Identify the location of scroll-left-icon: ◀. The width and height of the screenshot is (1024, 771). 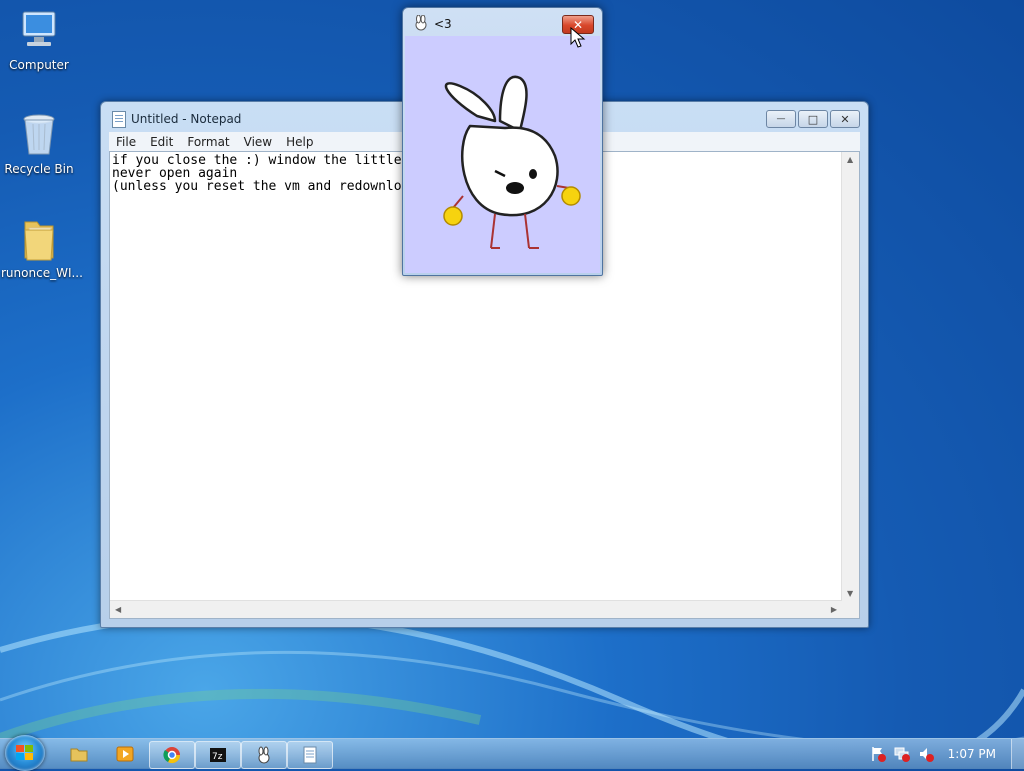
(118, 609).